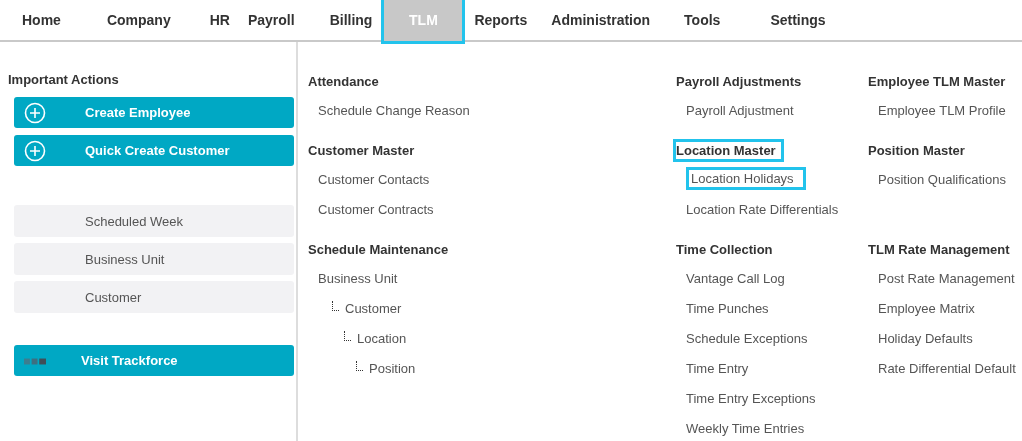 Image resolution: width=1022 pixels, height=441 pixels. What do you see at coordinates (219, 20) in the screenshot?
I see `nav-tab: HR` at bounding box center [219, 20].